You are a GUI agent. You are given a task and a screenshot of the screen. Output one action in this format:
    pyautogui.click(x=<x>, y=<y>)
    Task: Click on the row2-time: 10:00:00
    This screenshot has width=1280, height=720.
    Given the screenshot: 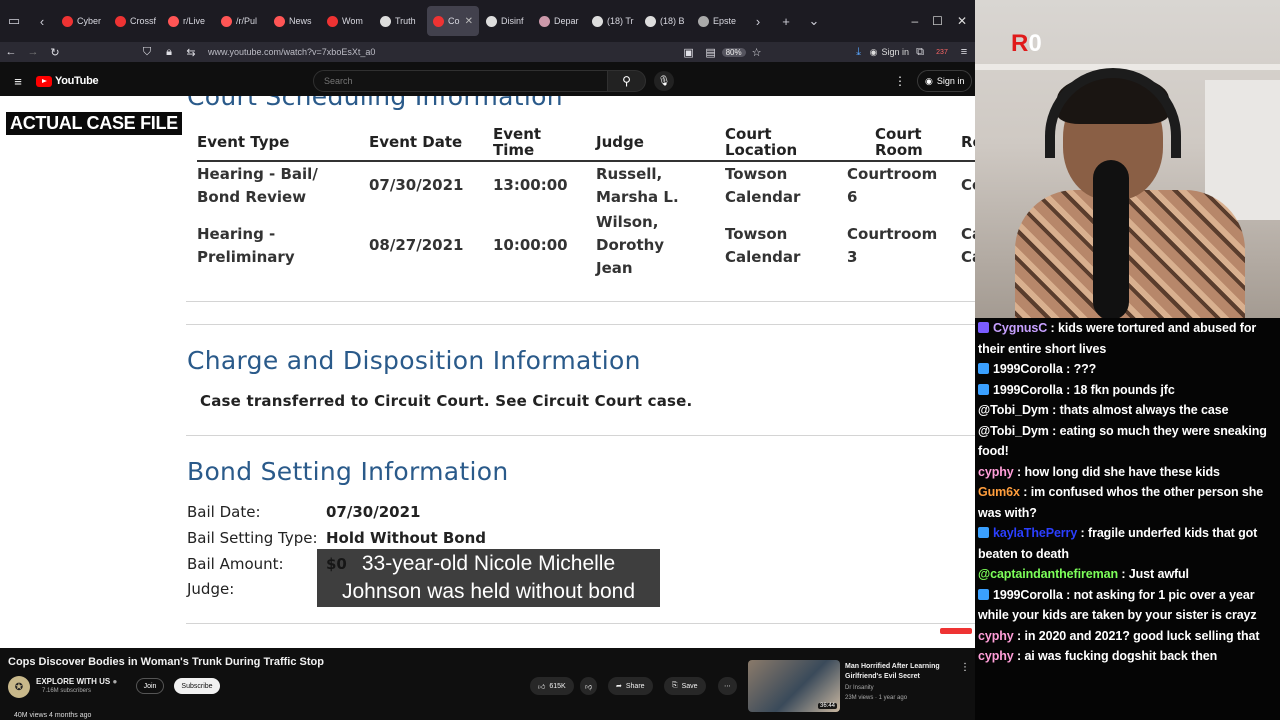 What is the action you would take?
    pyautogui.click(x=530, y=245)
    